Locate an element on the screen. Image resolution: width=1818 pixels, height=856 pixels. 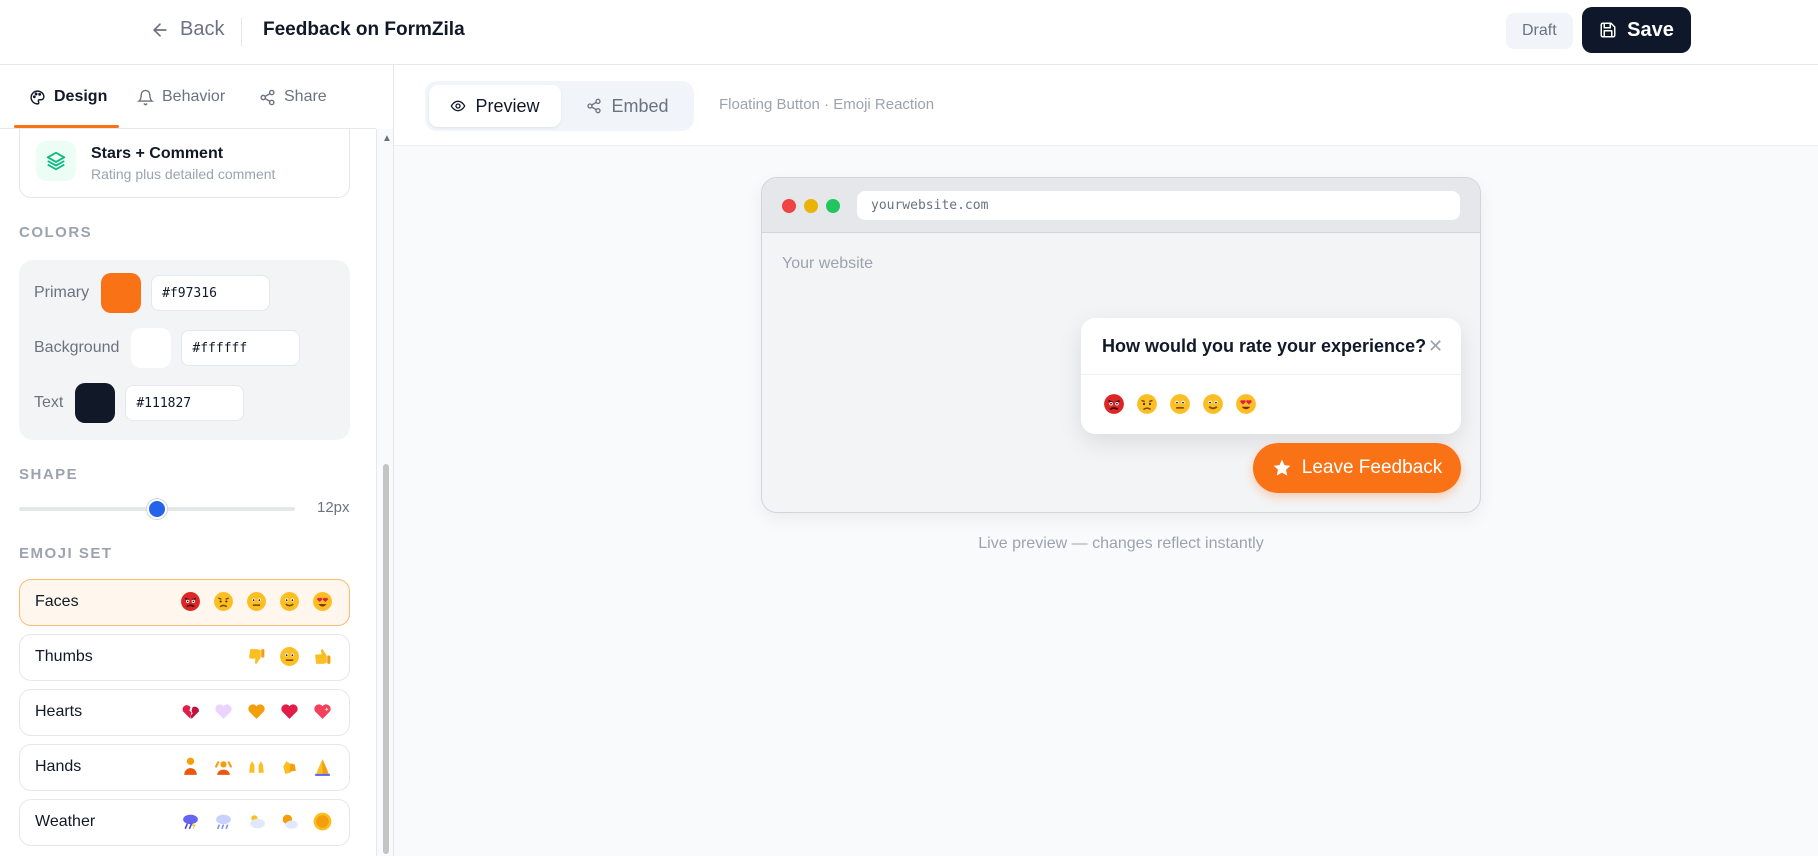
sparkling-heart-icon is located at coordinates (322, 711).